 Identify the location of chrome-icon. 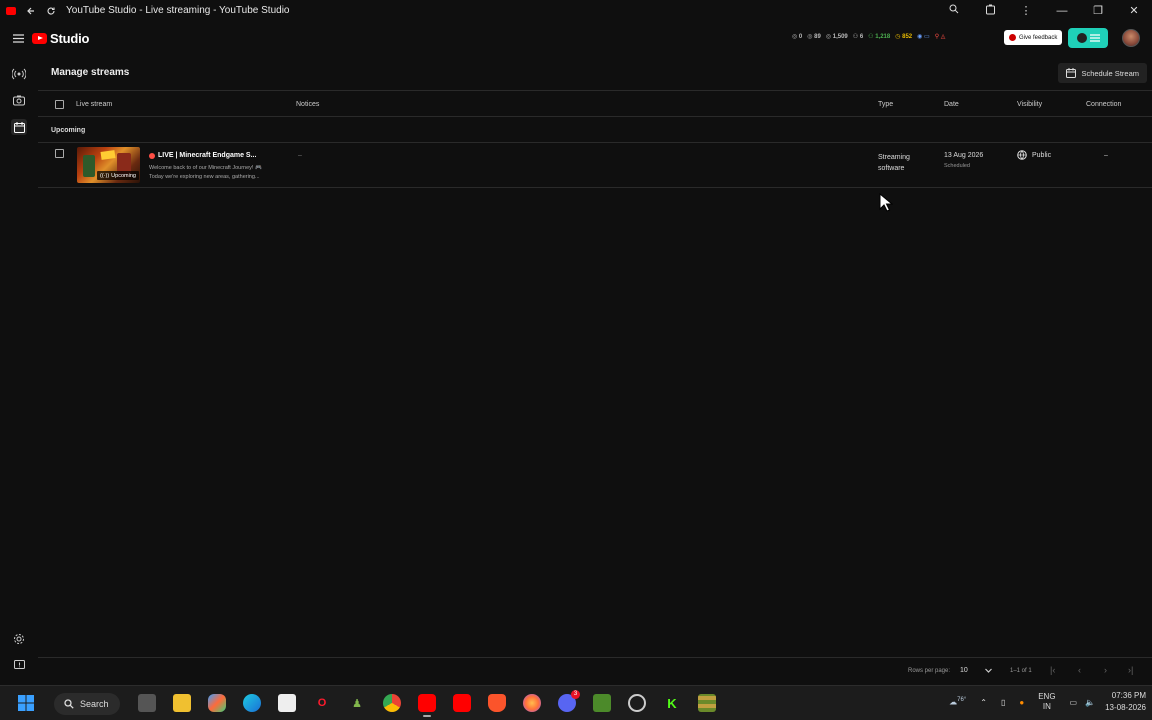
(392, 703).